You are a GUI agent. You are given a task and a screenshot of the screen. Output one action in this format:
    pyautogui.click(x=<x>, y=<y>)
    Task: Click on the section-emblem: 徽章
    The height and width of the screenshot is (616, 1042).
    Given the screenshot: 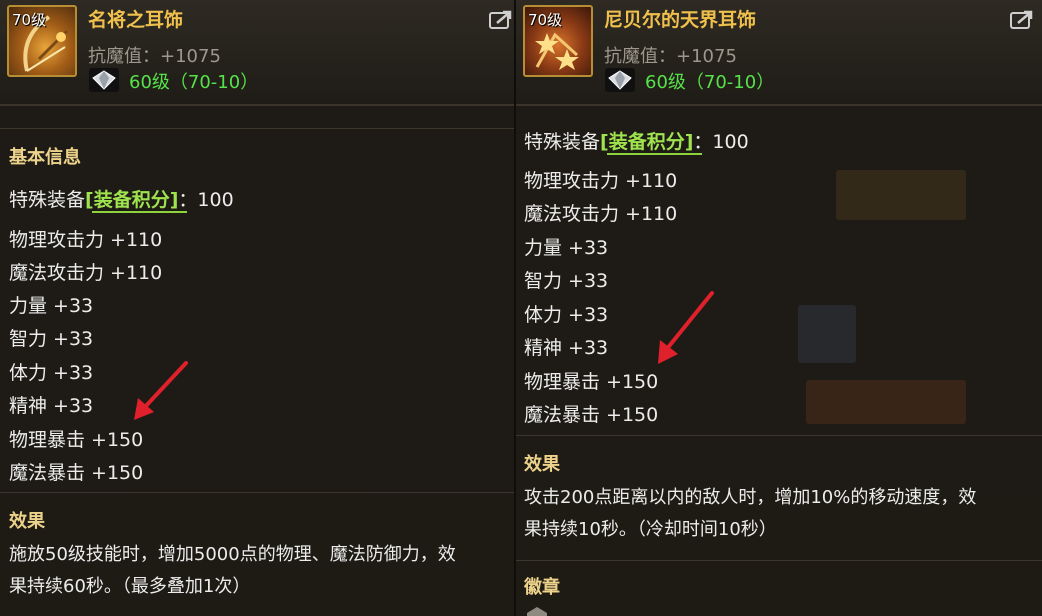 What is the action you would take?
    pyautogui.click(x=542, y=587)
    